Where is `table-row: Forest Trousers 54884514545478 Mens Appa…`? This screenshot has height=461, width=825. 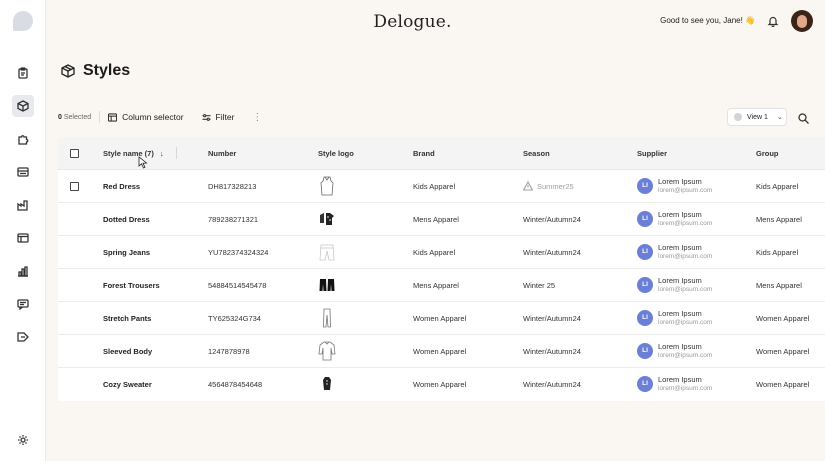 table-row: Forest Trousers 54884514545478 Mens Appa… is located at coordinates (441, 285).